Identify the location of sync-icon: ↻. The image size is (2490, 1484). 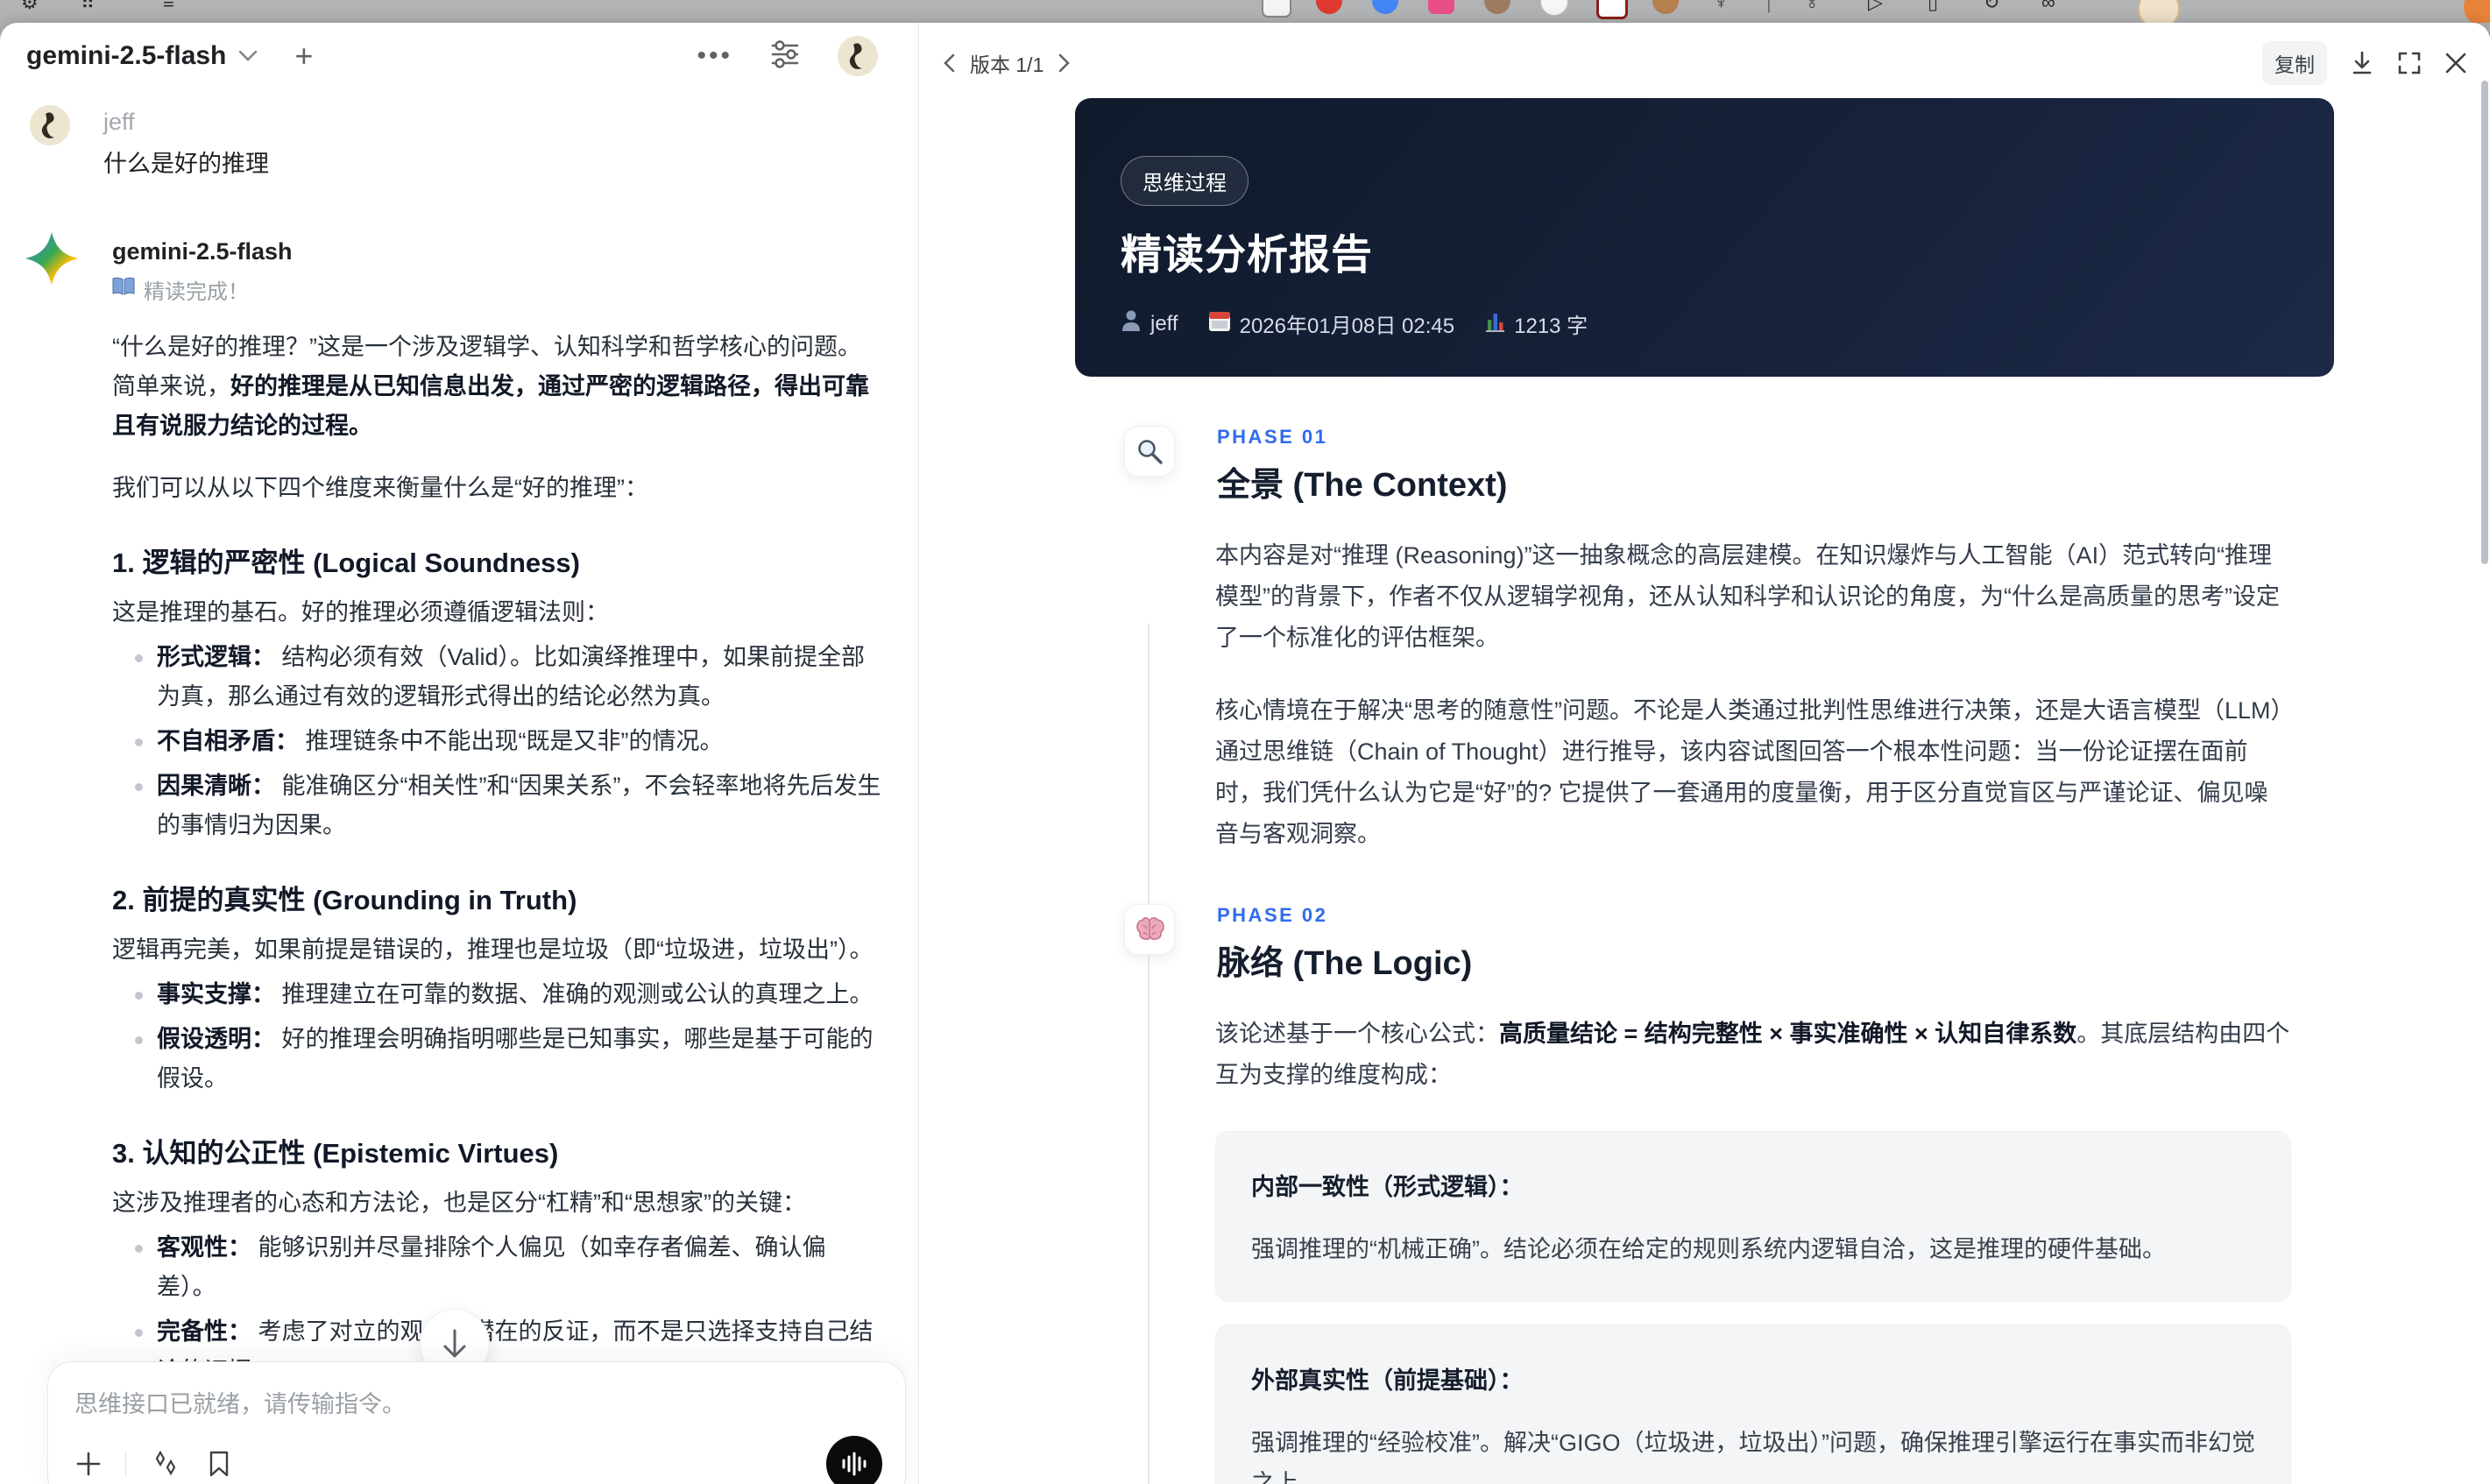
(1991, 7).